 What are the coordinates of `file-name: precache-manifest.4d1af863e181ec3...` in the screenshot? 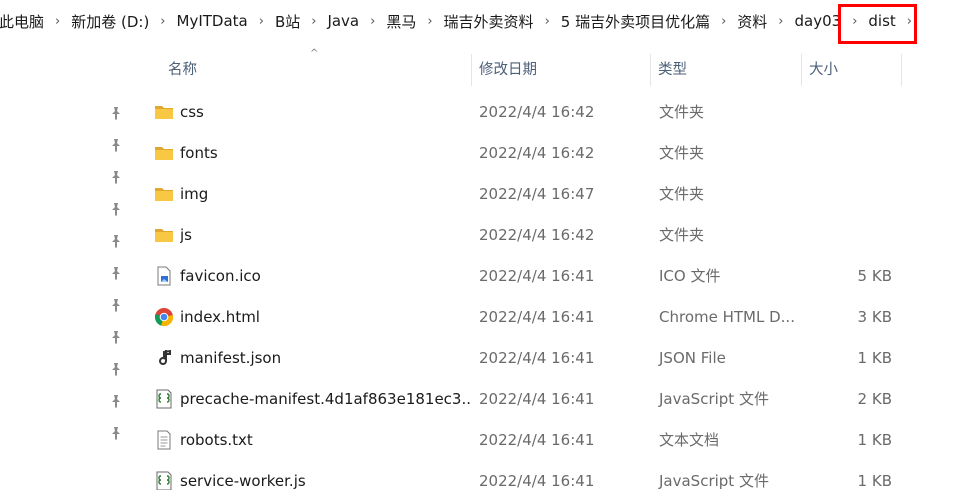 It's located at (325, 399).